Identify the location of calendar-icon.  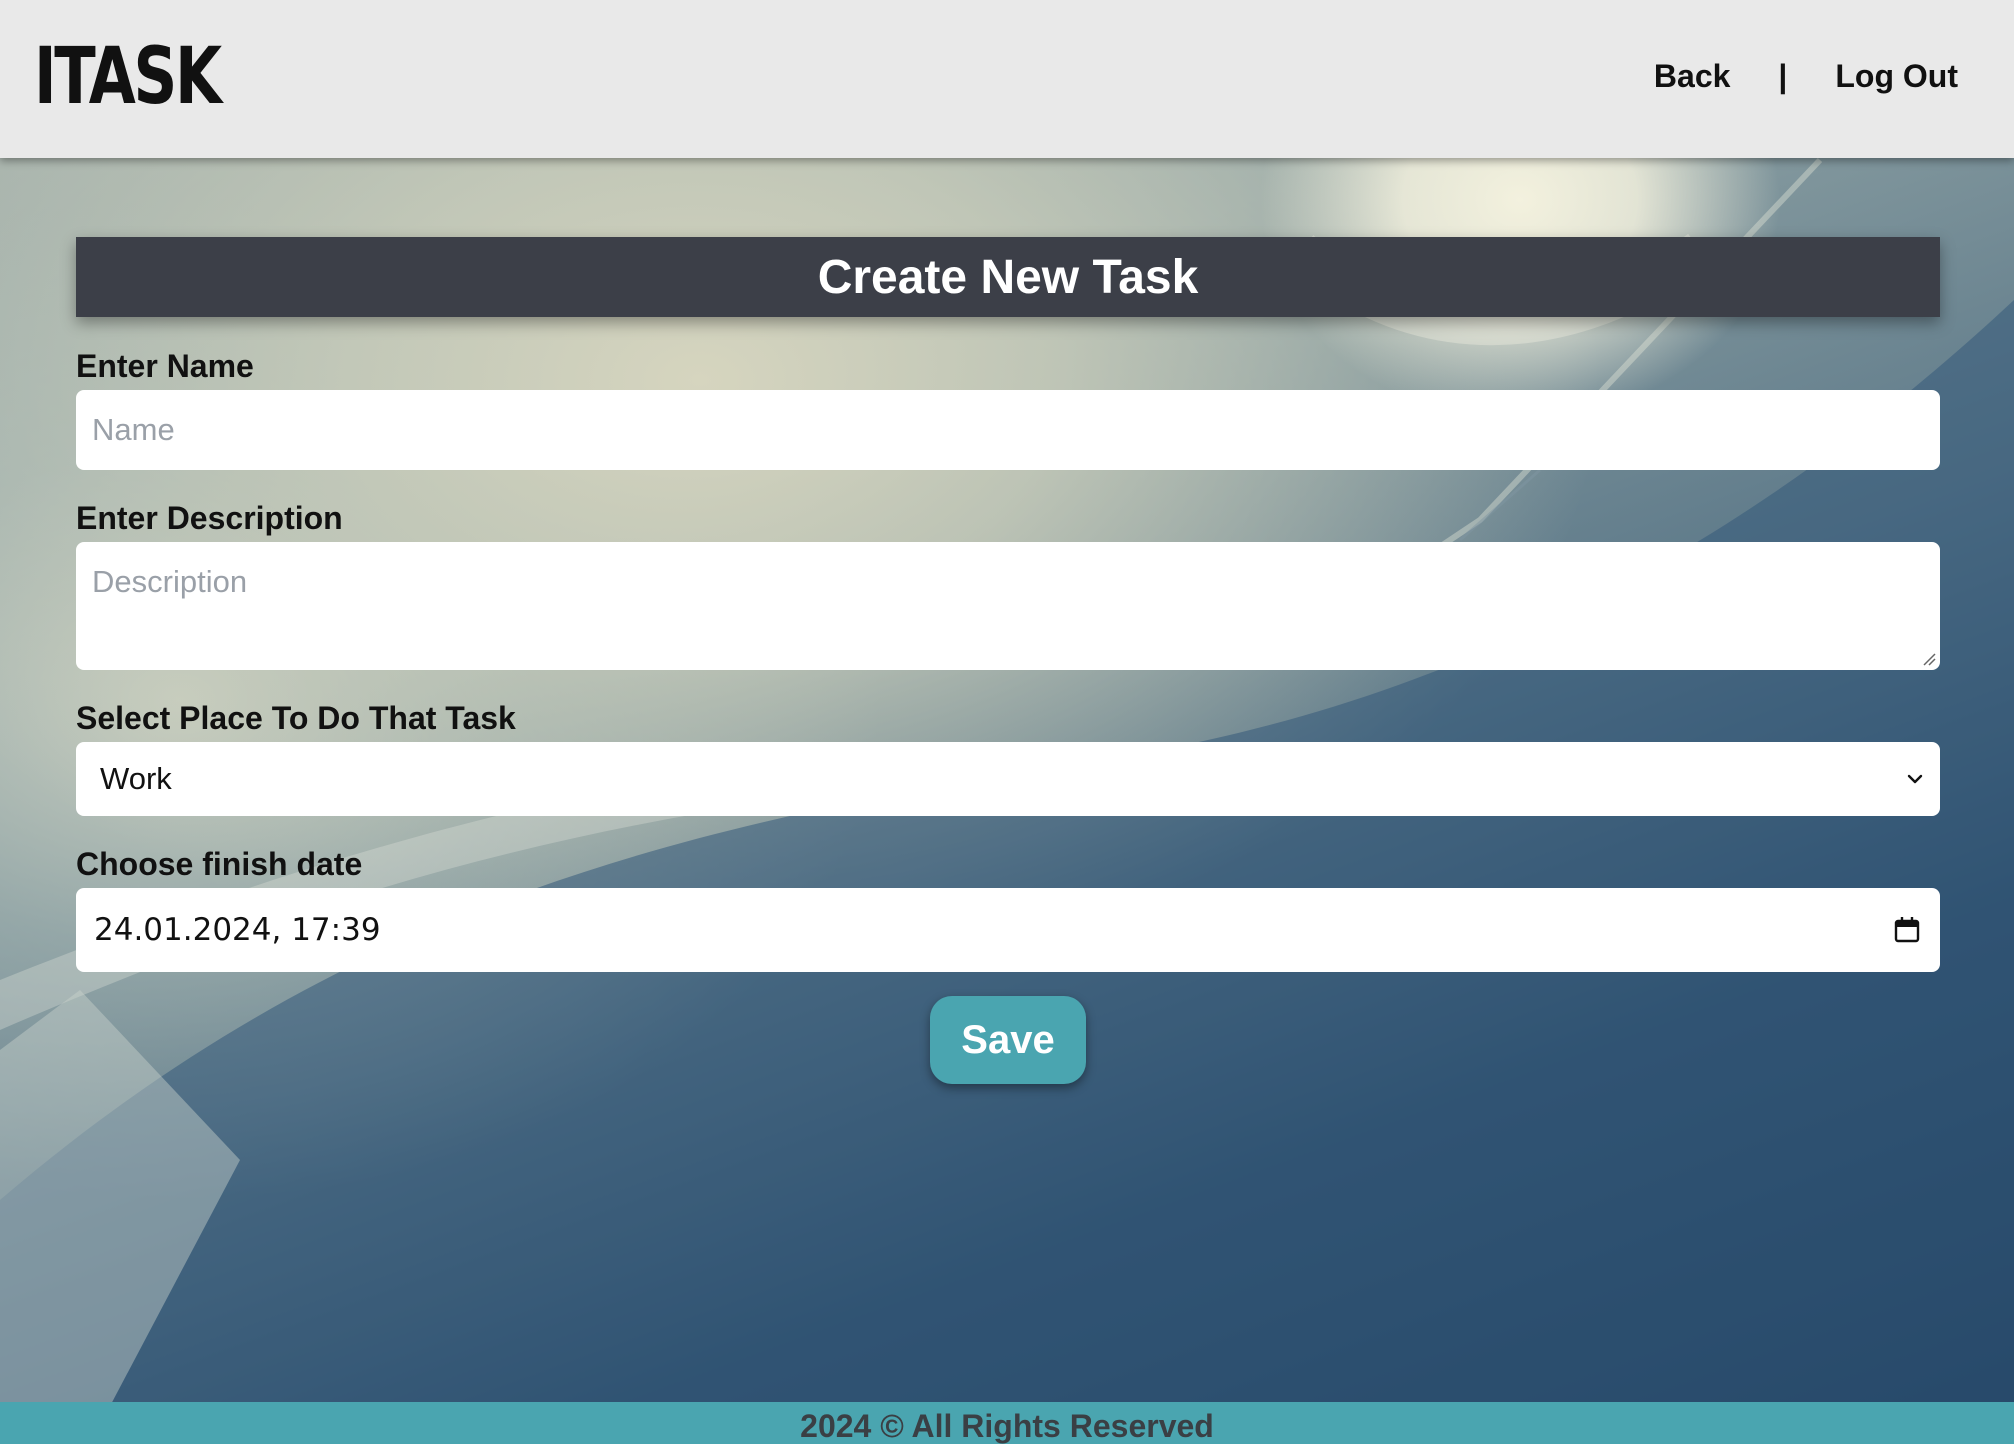
(1907, 930).